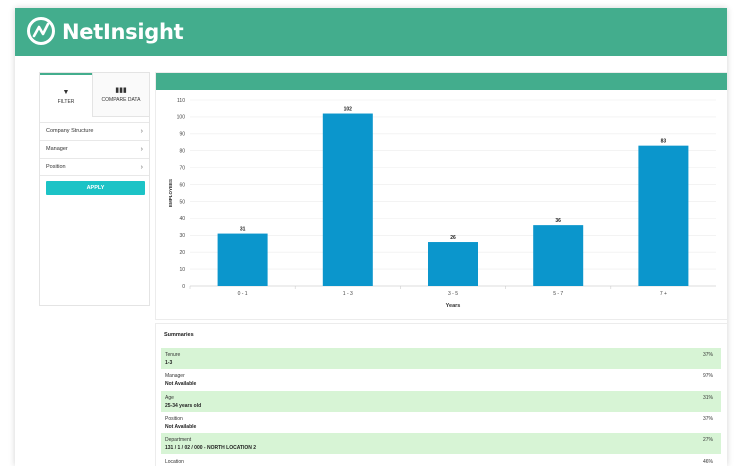 Image resolution: width=735 pixels, height=466 pixels. What do you see at coordinates (170, 193) in the screenshot?
I see `y-axis-title: EMPLOYEES` at bounding box center [170, 193].